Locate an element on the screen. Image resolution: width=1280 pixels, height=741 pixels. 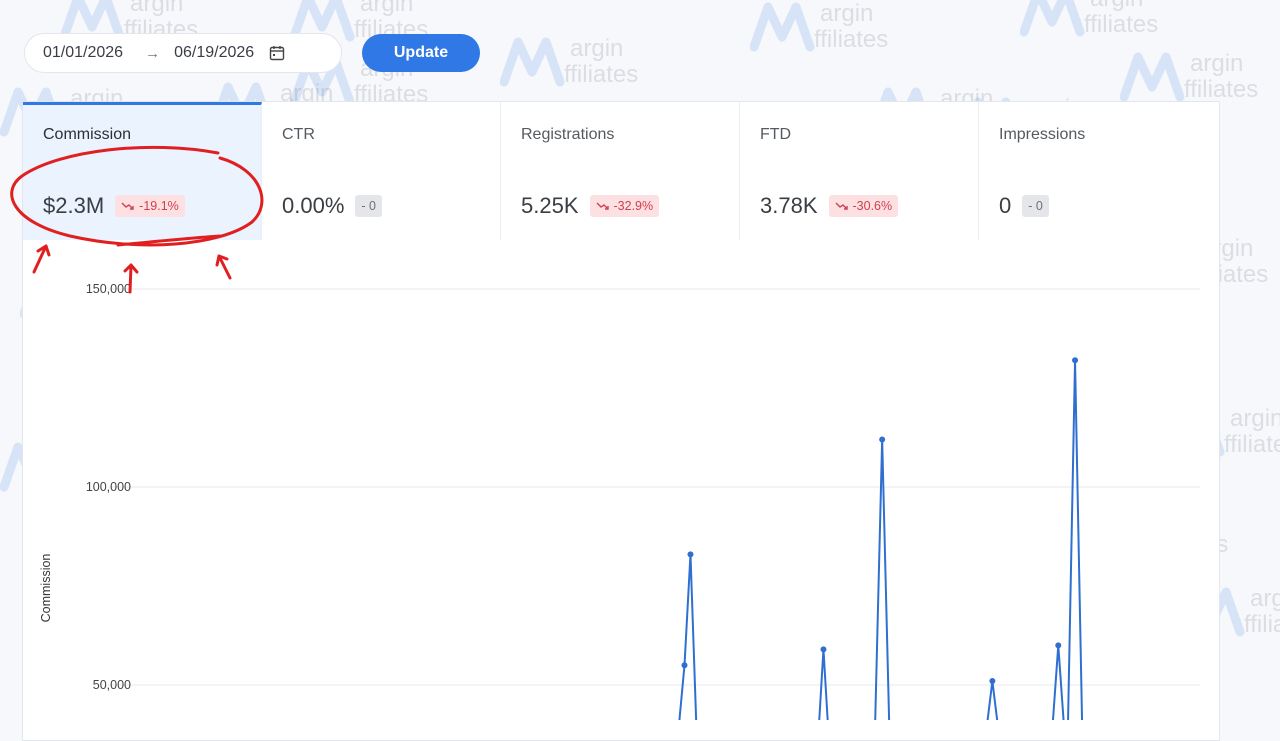
y-tick-label: 150,000 is located at coordinates (108, 289).